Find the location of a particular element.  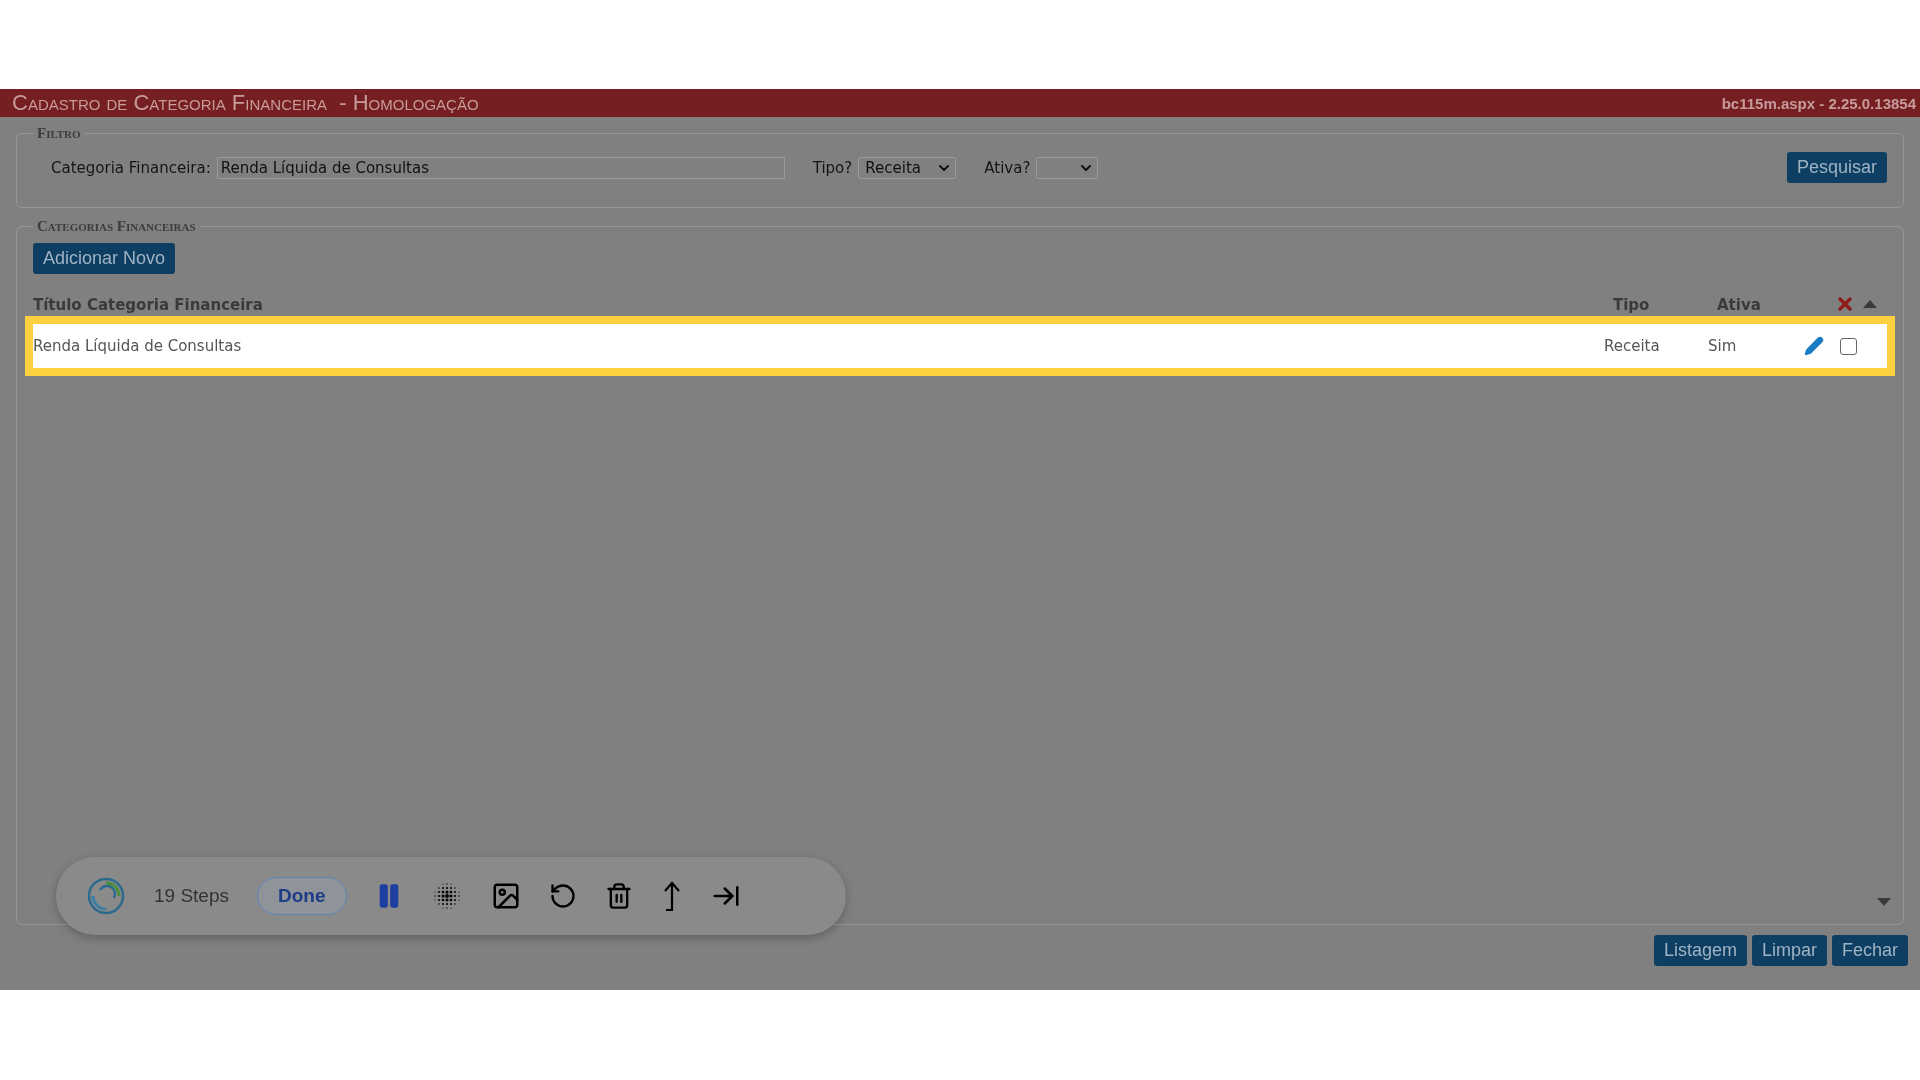

type-label: Tipo? is located at coordinates (832, 167).